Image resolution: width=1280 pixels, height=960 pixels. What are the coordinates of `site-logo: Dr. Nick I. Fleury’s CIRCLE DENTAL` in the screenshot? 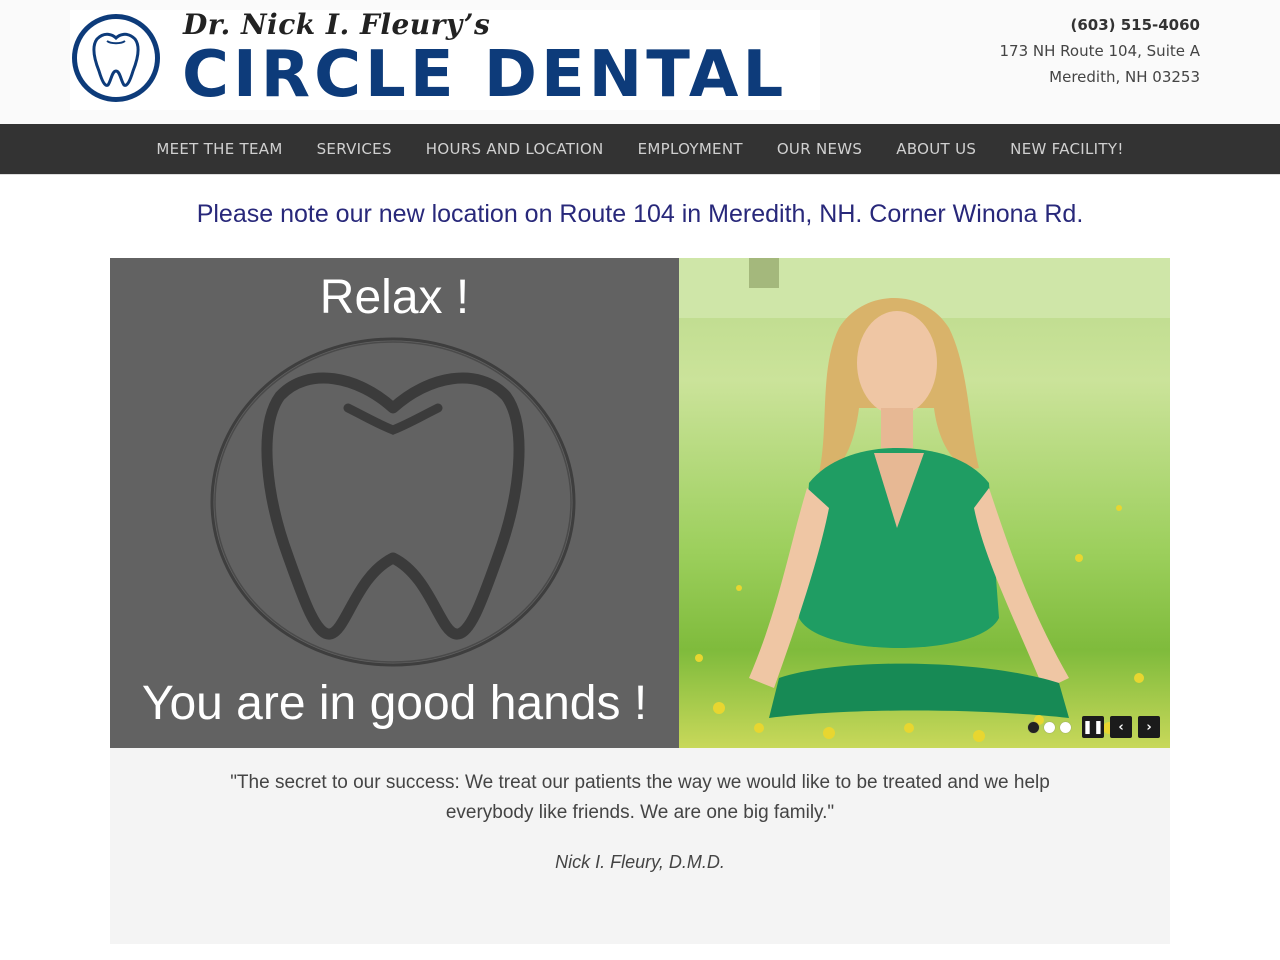 It's located at (445, 60).